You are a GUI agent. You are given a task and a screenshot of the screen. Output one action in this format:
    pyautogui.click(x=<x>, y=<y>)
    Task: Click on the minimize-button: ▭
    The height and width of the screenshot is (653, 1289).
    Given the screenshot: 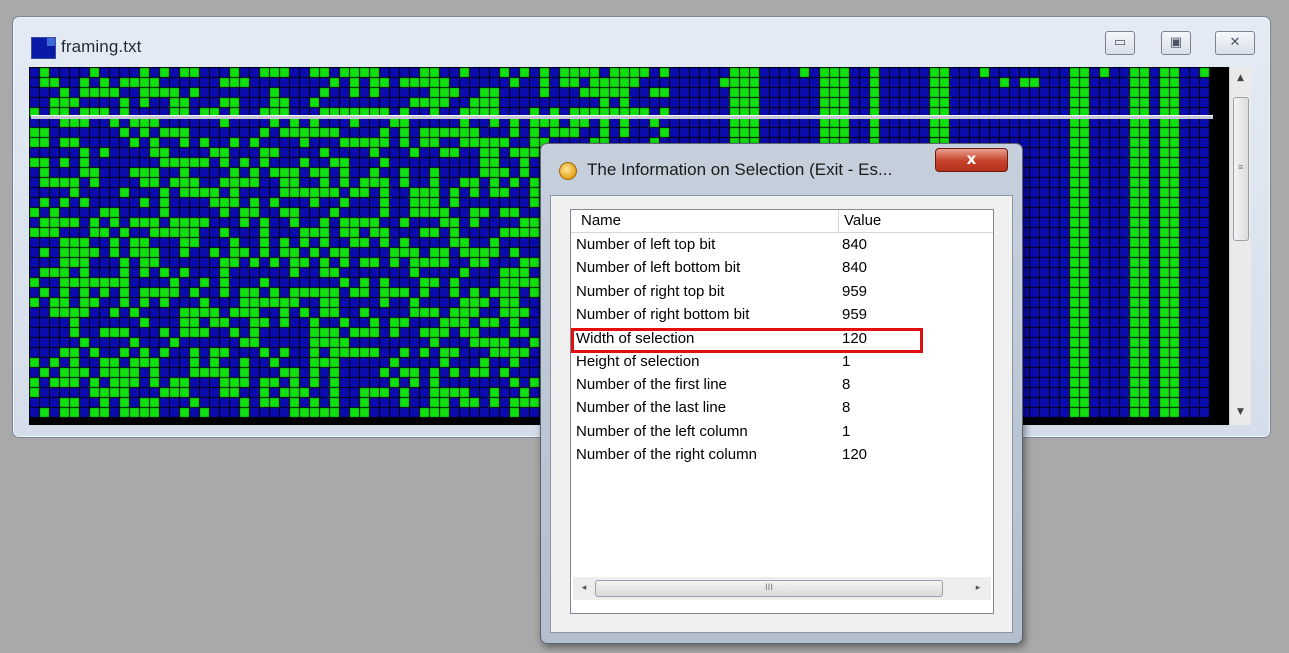 What is the action you would take?
    pyautogui.click(x=1120, y=43)
    